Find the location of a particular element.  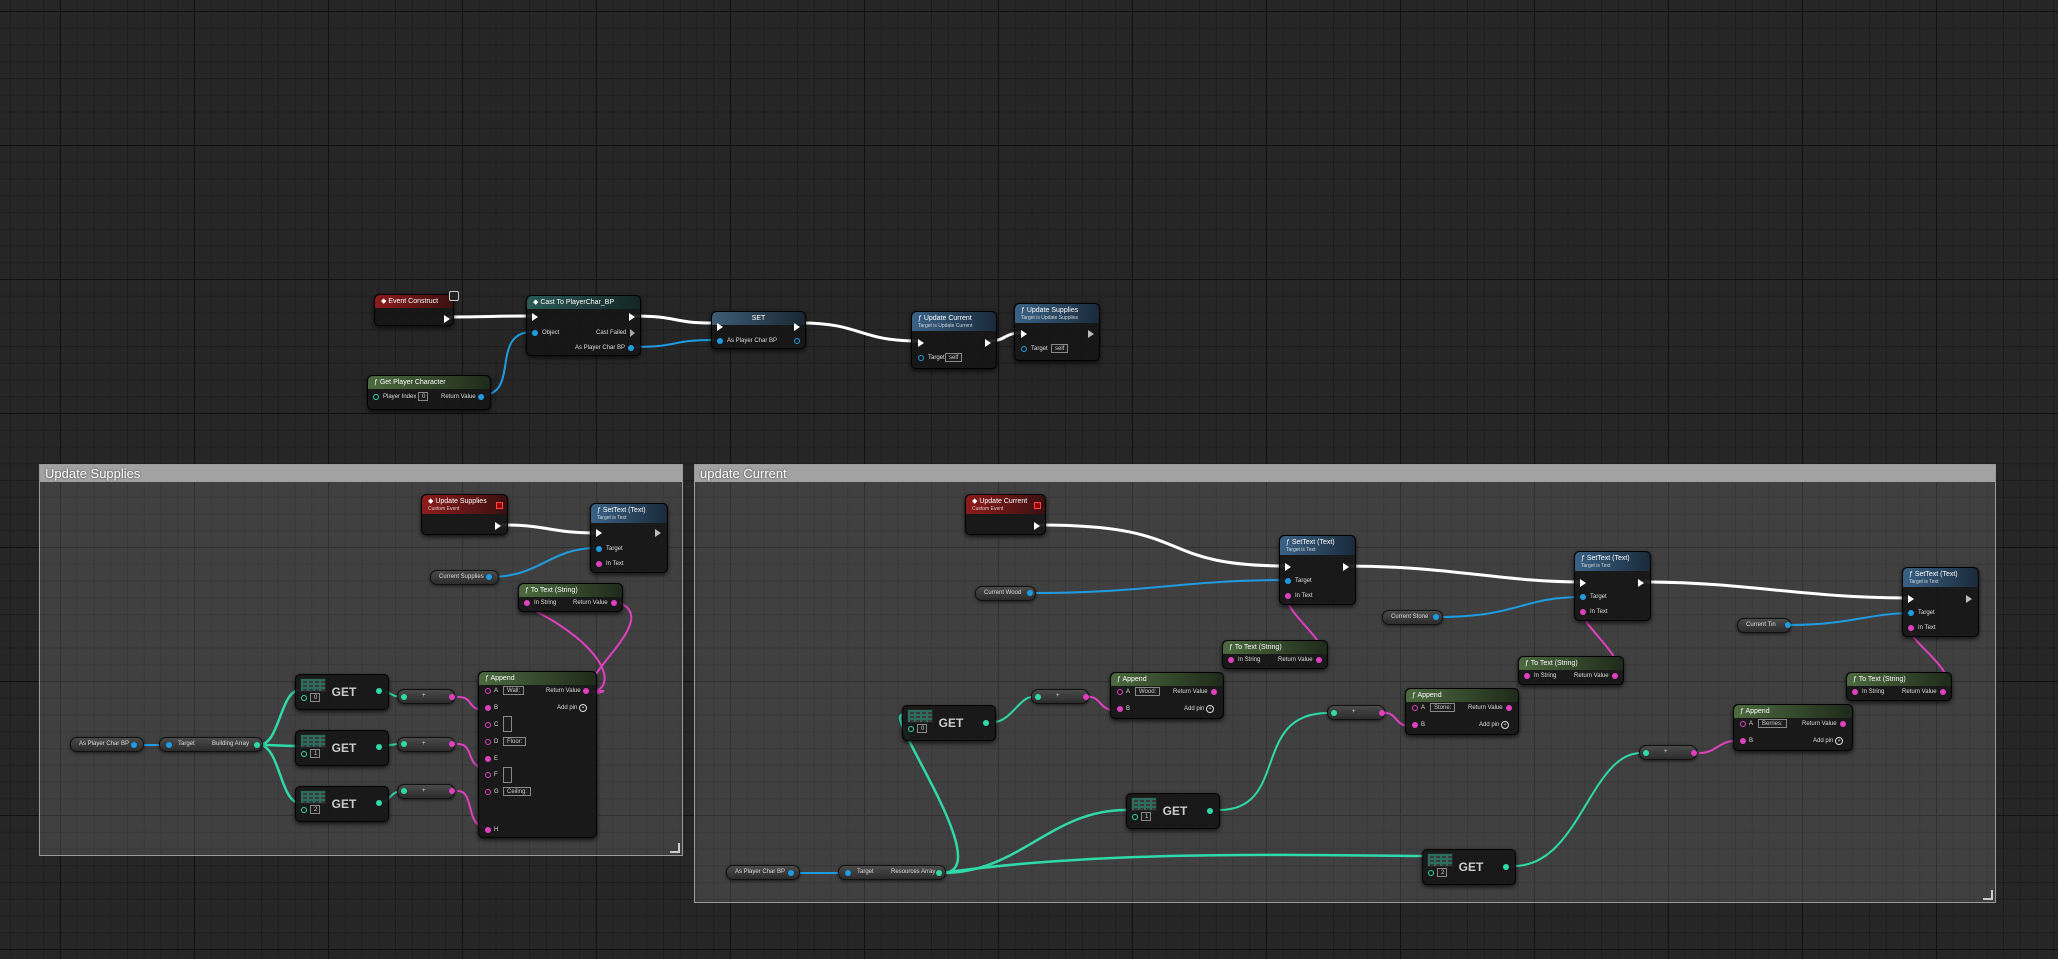

get-out-pin is located at coordinates (1506, 867).